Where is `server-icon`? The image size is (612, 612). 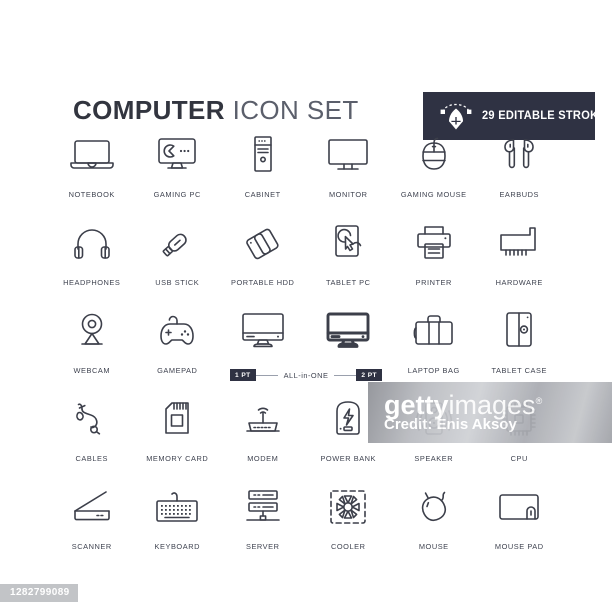
server-icon is located at coordinates (263, 507).